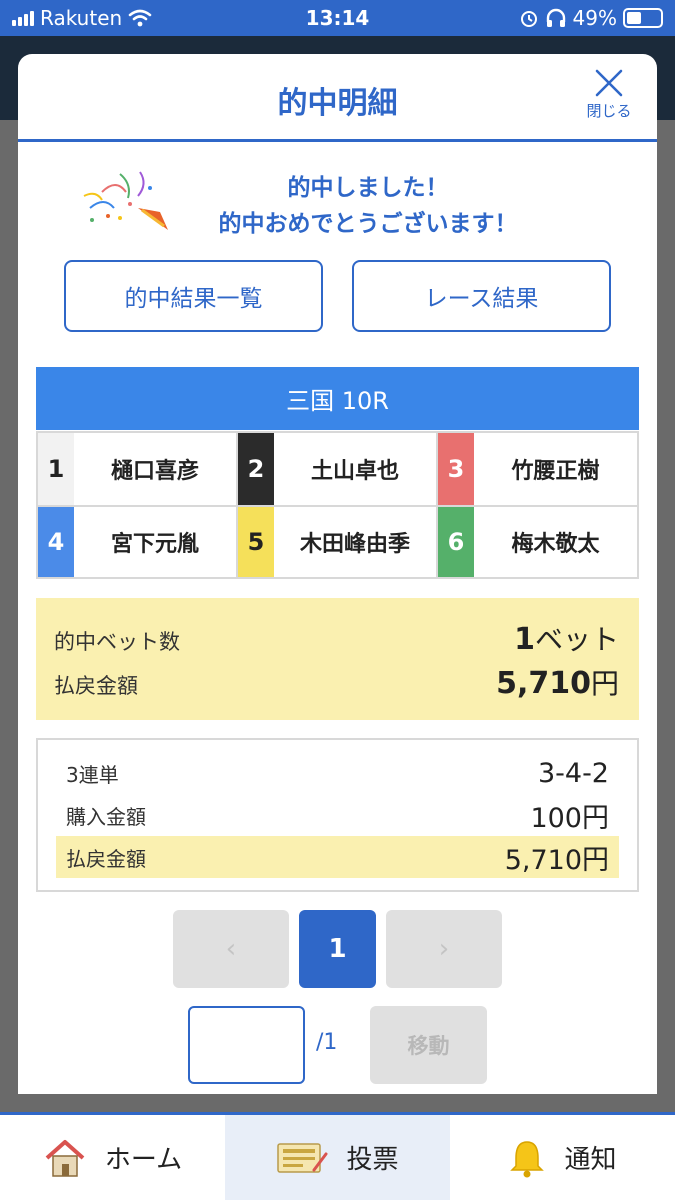 The width and height of the screenshot is (675, 1200). What do you see at coordinates (56, 542) in the screenshot?
I see `lane-number: 4` at bounding box center [56, 542].